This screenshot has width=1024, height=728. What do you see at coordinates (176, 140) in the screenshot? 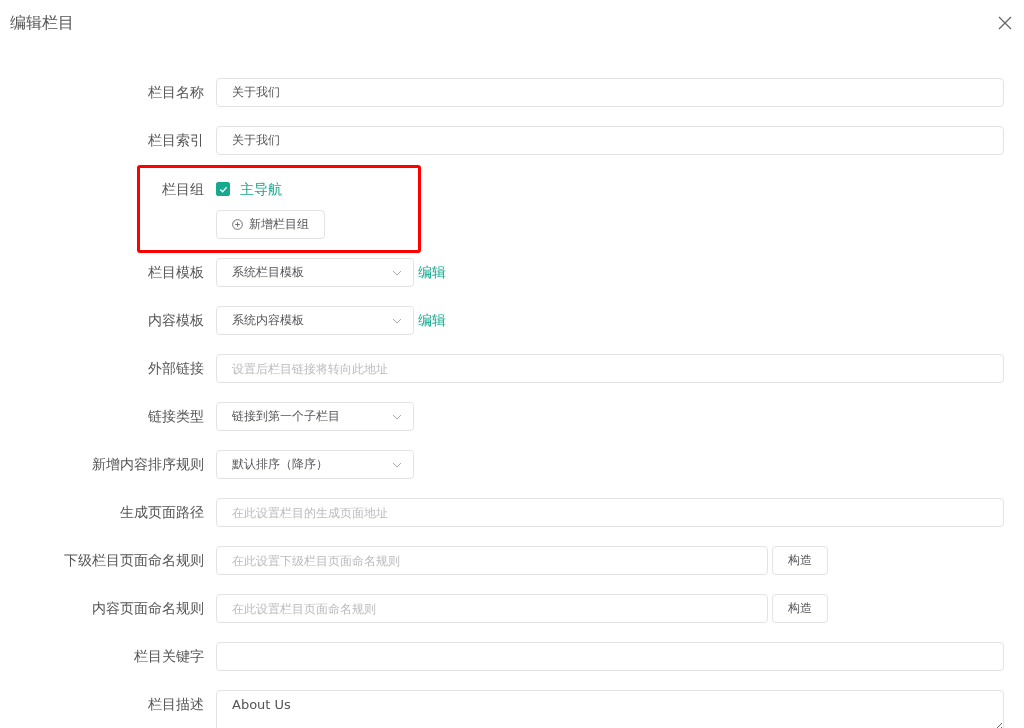
I see `field-label: 栏目索引` at bounding box center [176, 140].